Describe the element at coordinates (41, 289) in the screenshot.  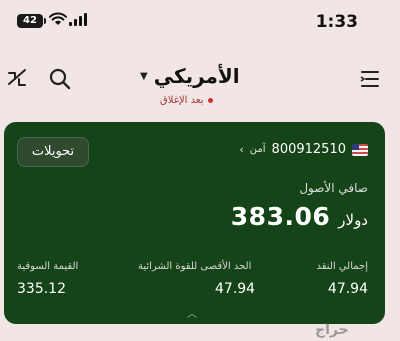
I see `market-value-value: 335.12` at that location.